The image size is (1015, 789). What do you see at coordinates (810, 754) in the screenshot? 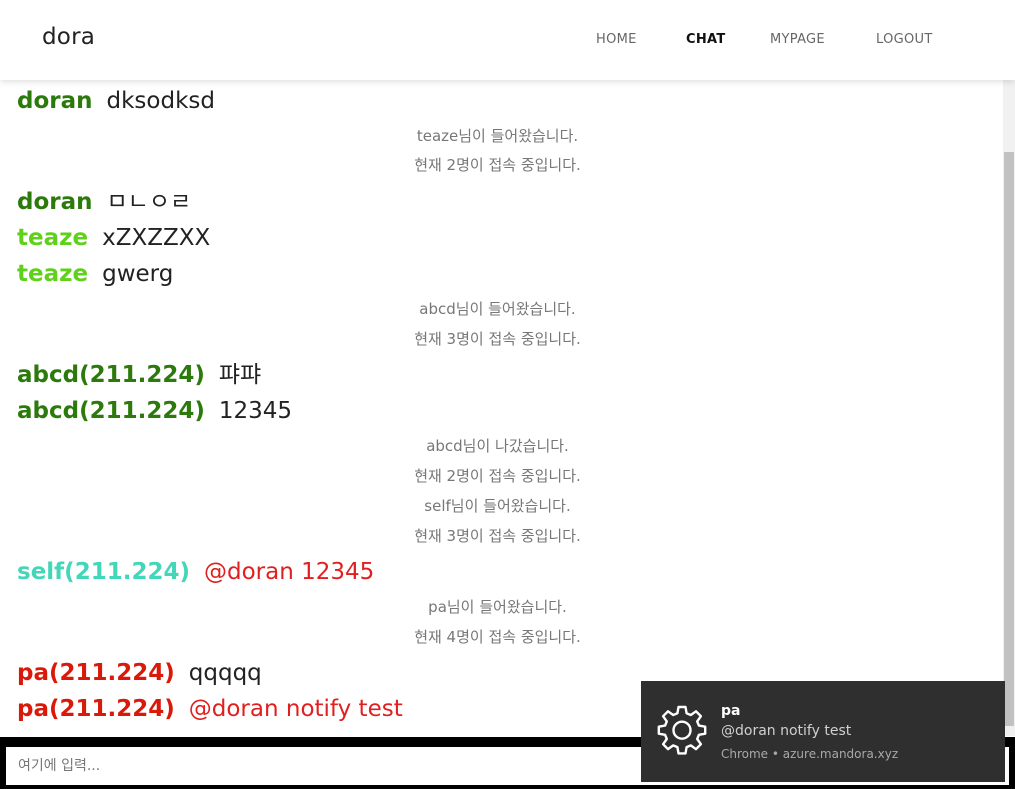
I see `notification-source: Chrome • azure.mandora.xyz` at bounding box center [810, 754].